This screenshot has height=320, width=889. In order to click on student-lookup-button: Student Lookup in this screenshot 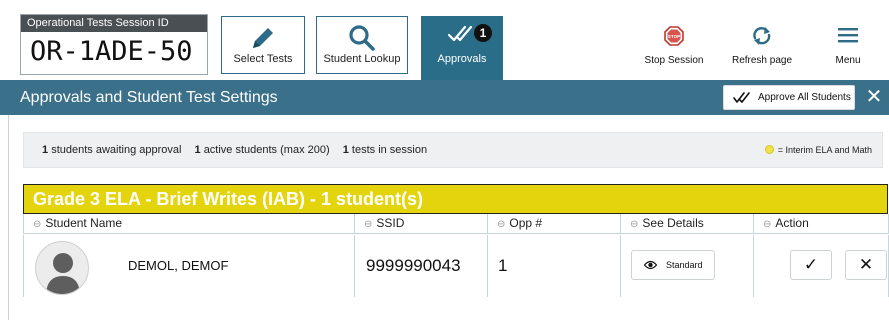, I will do `click(362, 45)`.